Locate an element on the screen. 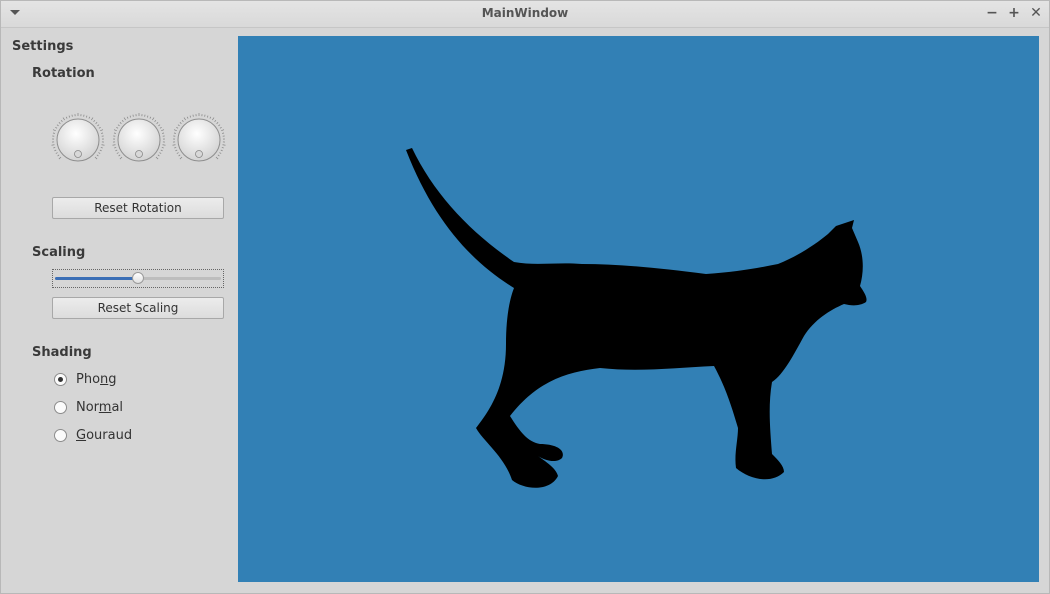 This screenshot has height=594, width=1050. reset-scaling-button: Reset Scaling is located at coordinates (138, 308).